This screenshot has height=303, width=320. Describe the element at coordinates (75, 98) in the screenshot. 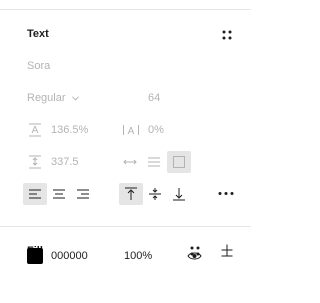

I see `chevron-down-icon` at that location.